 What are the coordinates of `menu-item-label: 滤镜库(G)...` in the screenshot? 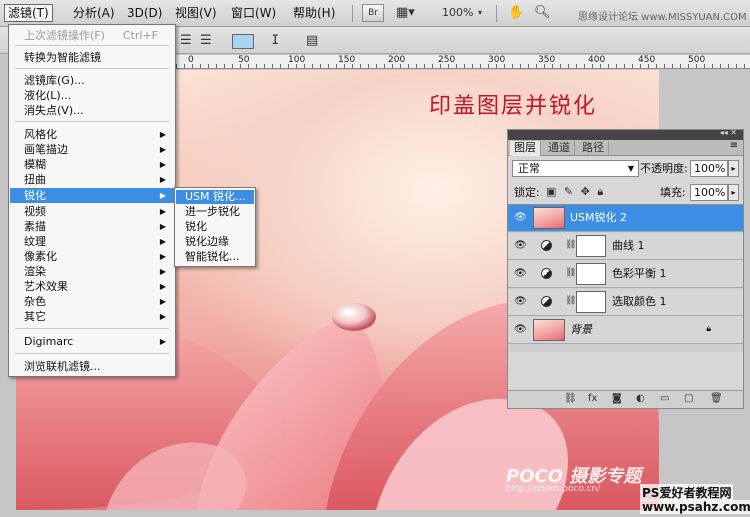 It's located at (54, 80).